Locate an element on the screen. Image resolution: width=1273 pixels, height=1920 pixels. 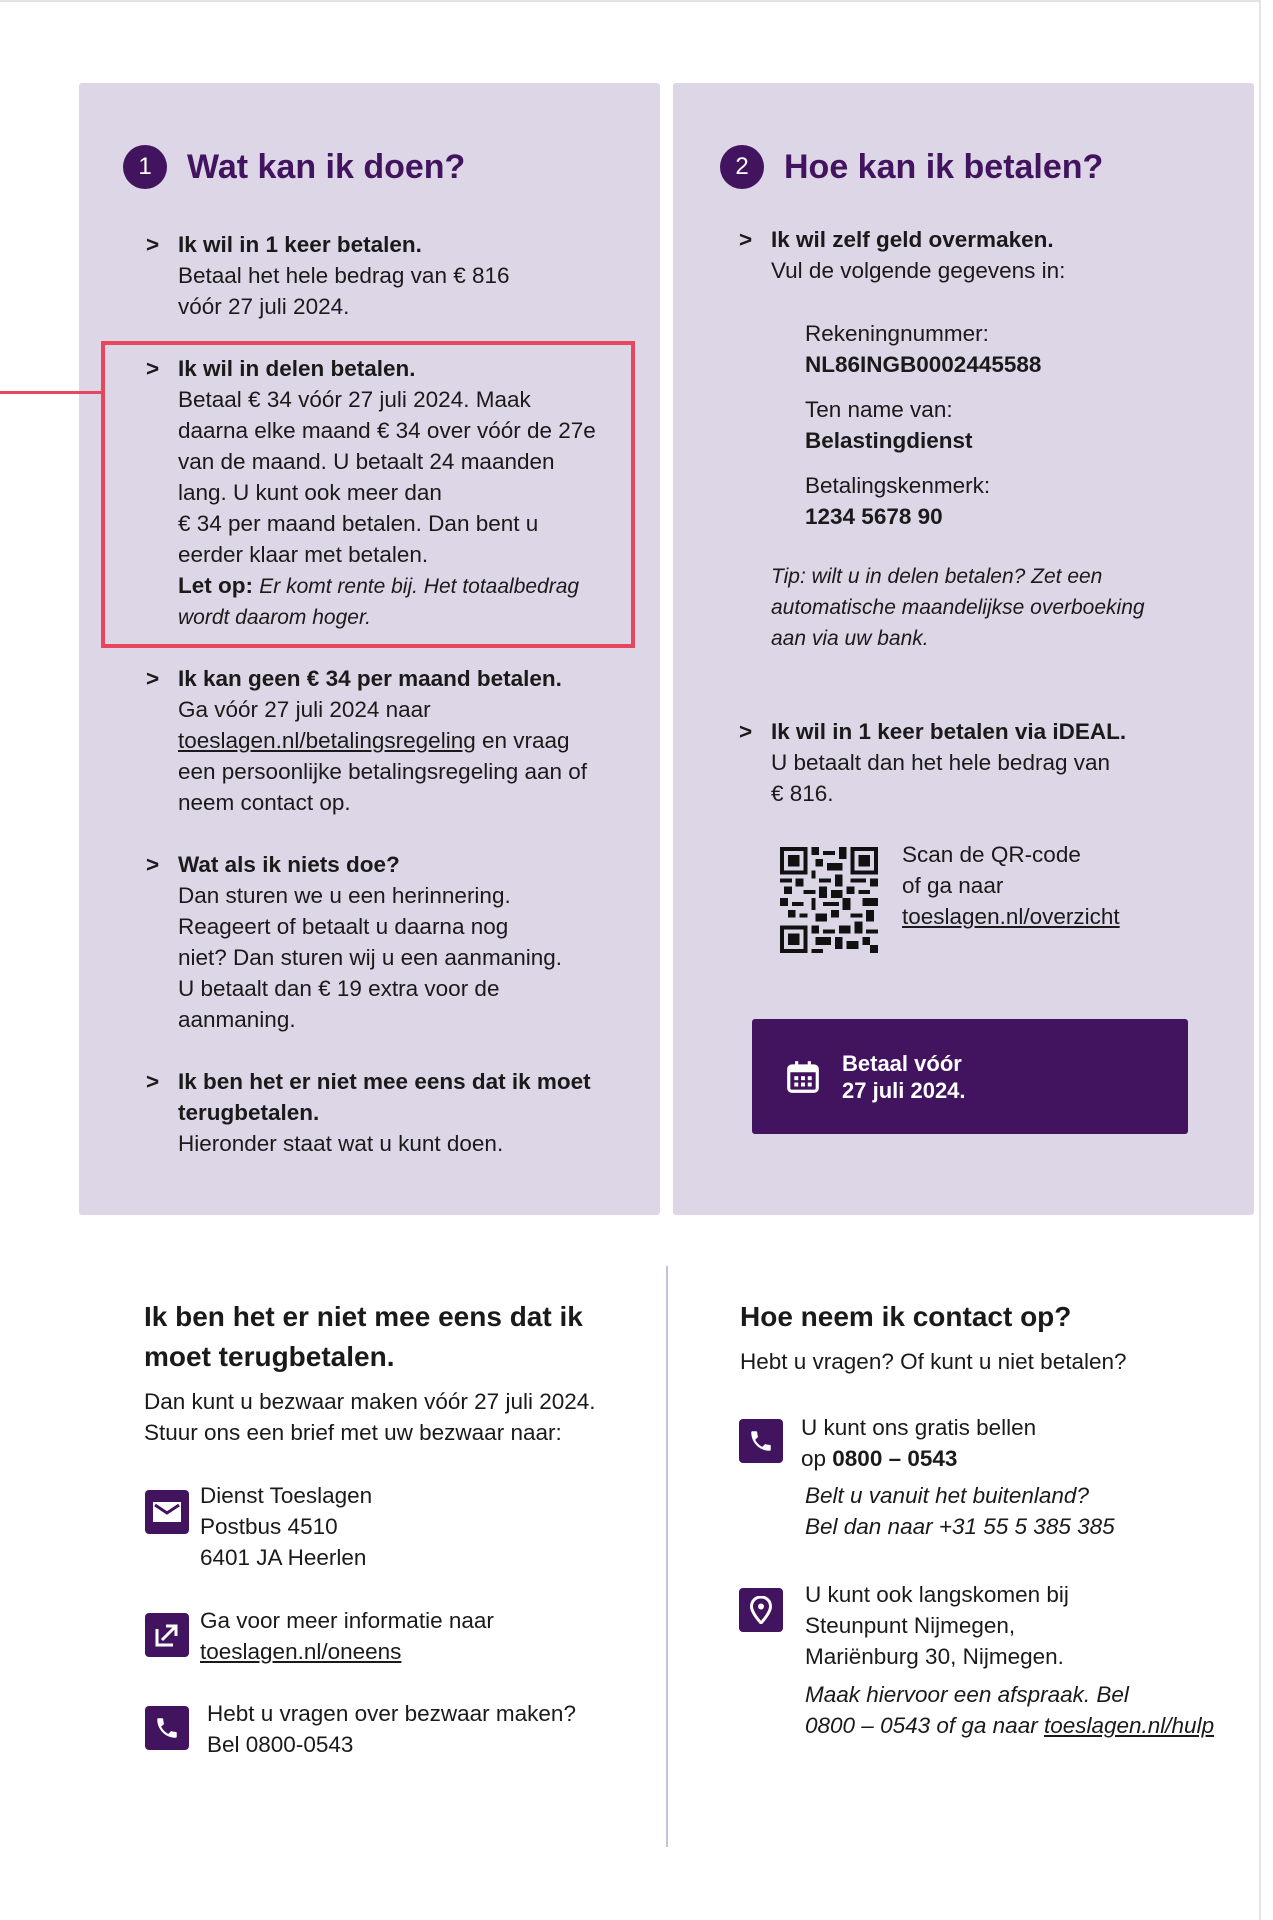
option-heading: Wat als ik niets doe? is located at coordinates (289, 864).